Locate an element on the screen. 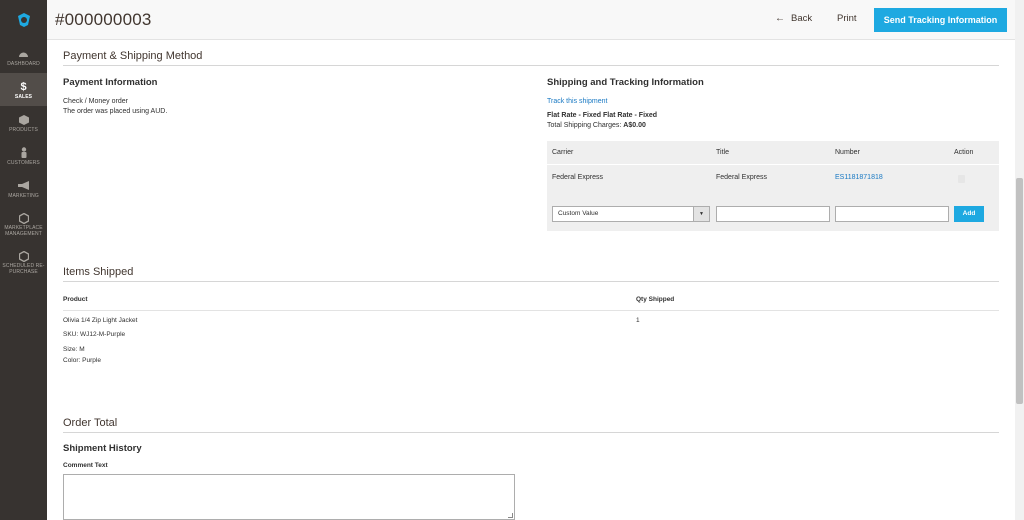 This screenshot has height=520, width=1024. sidebar-item-sales: $ SALES is located at coordinates (23, 89).